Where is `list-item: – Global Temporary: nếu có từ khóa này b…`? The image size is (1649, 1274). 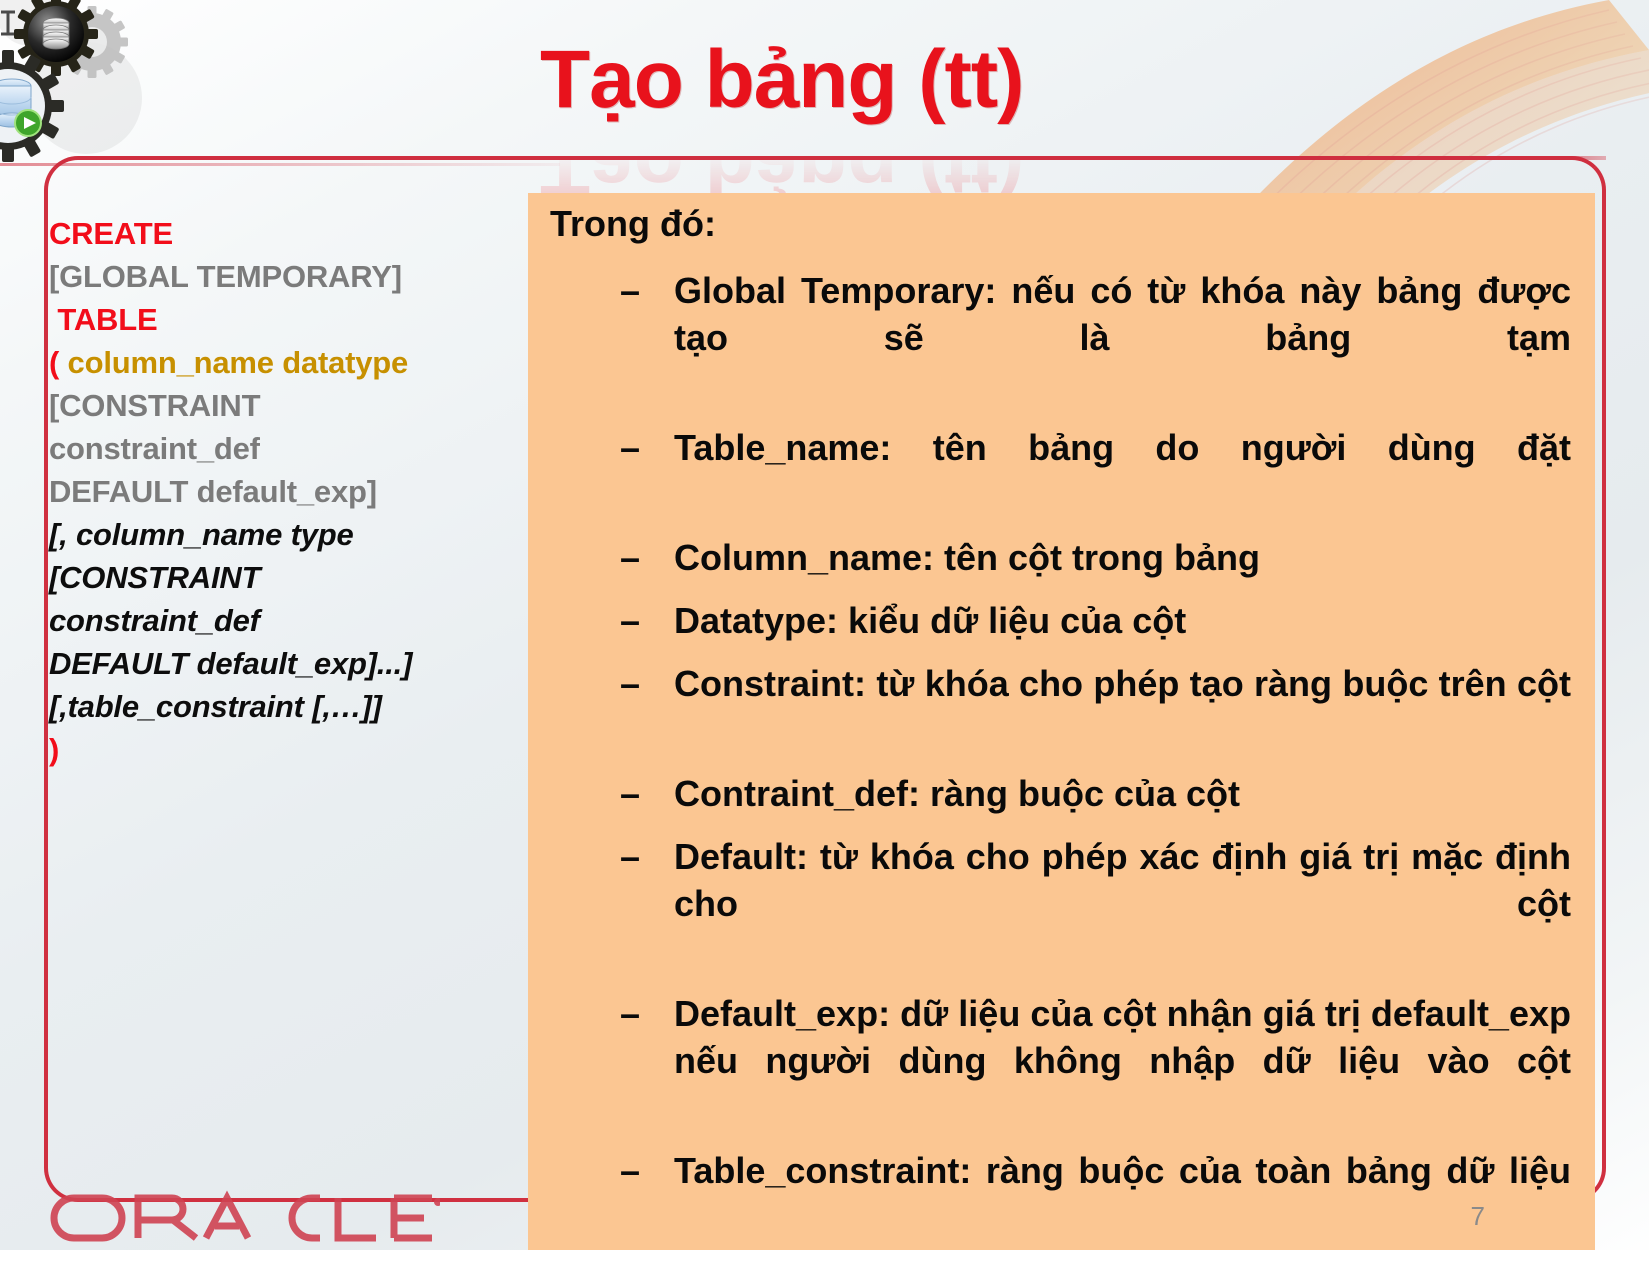 list-item: – Global Temporary: nếu có từ khóa này b… is located at coordinates (1095, 337).